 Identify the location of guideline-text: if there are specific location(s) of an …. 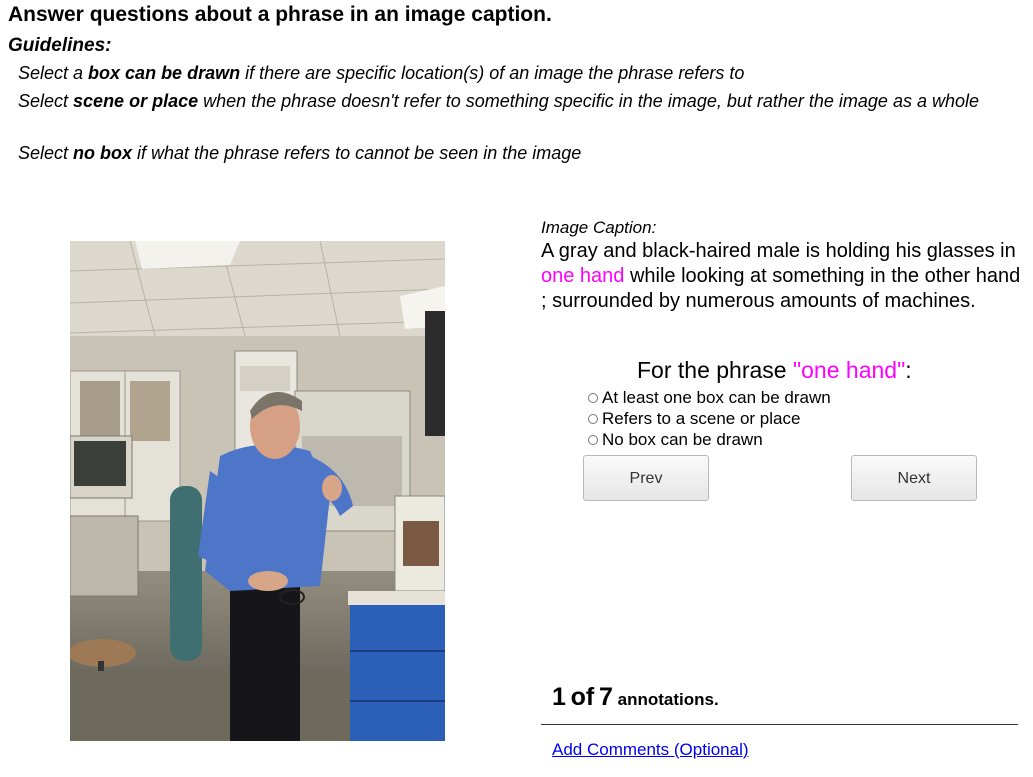
(492, 73).